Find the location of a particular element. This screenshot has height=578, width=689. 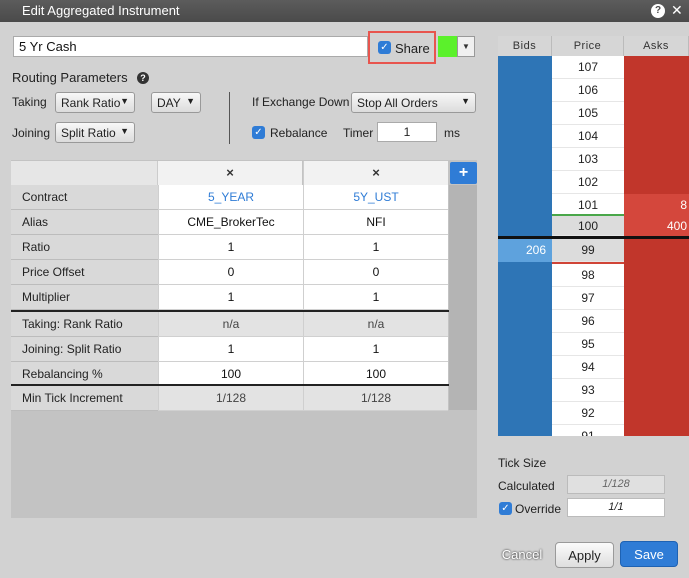

bid-quantity: 206 is located at coordinates (525, 250).